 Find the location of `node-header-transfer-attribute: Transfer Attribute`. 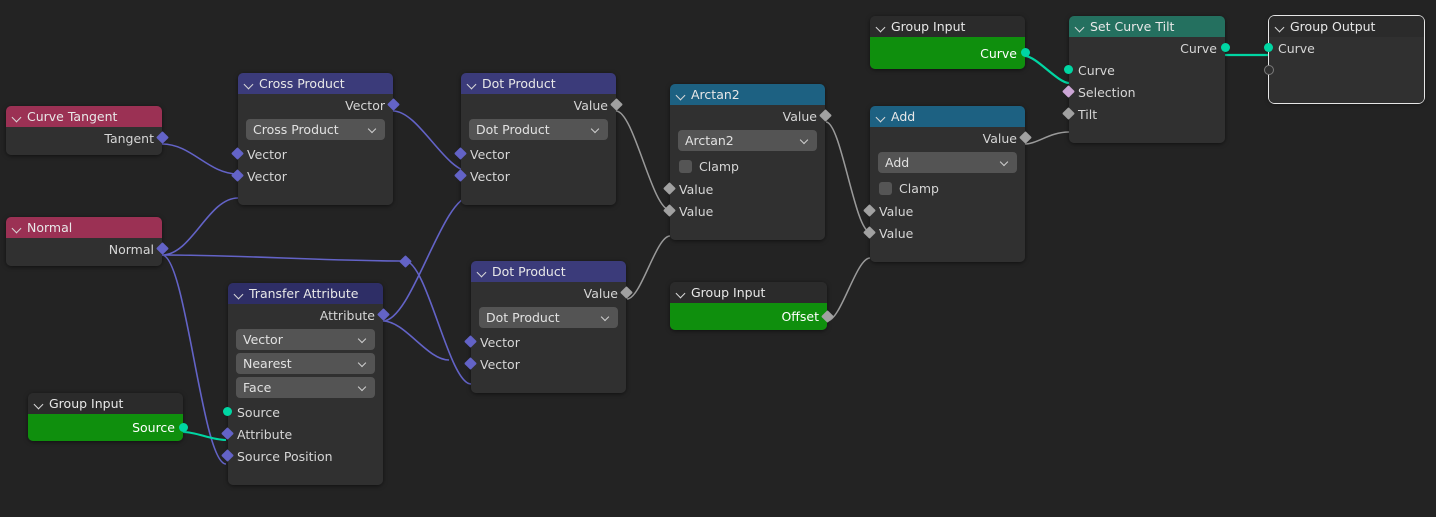

node-header-transfer-attribute: Transfer Attribute is located at coordinates (305, 293).